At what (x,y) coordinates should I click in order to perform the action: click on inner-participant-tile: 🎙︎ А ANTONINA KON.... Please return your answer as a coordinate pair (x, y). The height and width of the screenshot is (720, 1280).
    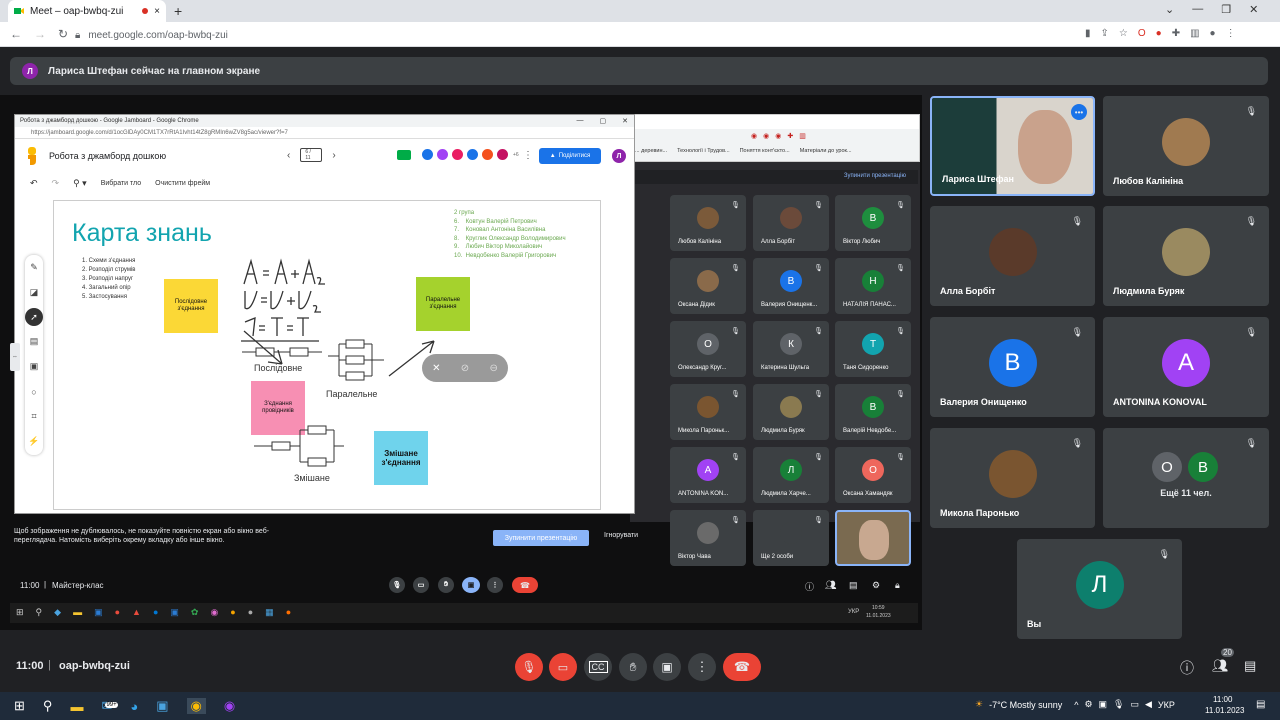
    Looking at the image, I should click on (708, 475).